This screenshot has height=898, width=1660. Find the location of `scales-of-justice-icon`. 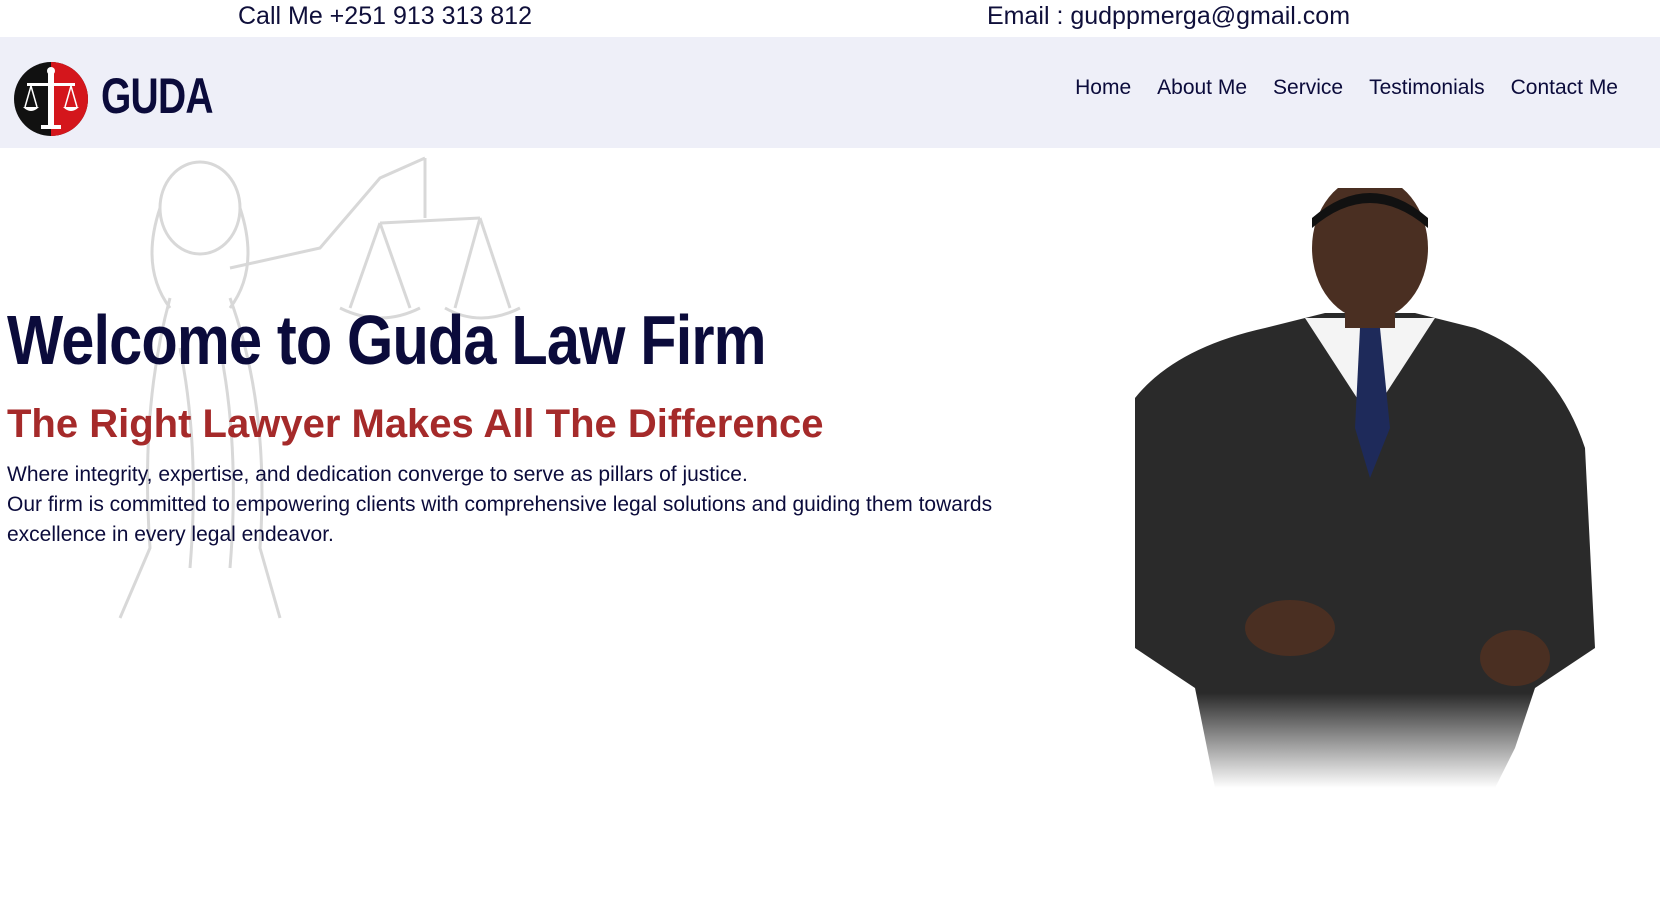

scales-of-justice-icon is located at coordinates (51, 99).